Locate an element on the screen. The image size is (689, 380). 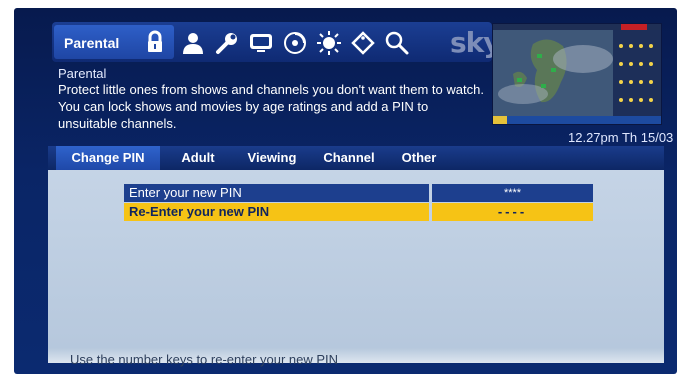
person-icon is located at coordinates (193, 43).